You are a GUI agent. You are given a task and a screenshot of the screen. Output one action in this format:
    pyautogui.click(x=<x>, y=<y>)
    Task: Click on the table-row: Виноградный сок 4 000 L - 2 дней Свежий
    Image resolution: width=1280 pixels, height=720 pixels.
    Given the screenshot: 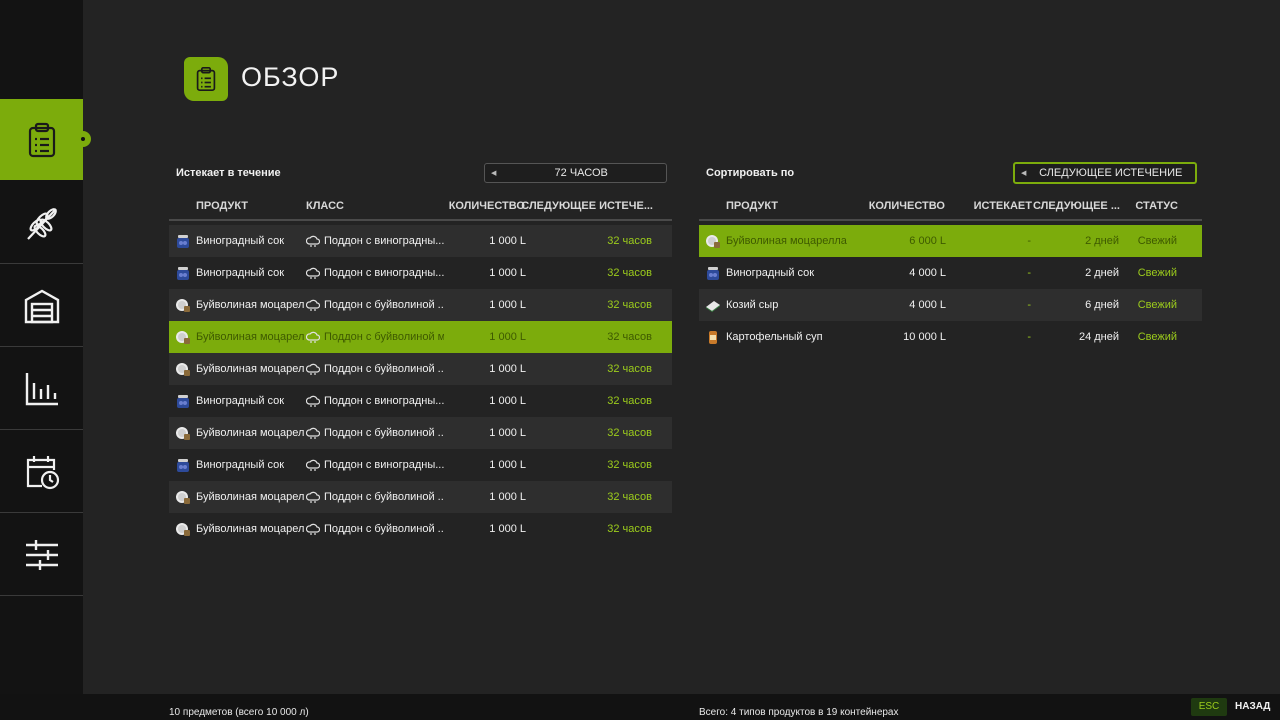 What is the action you would take?
    pyautogui.click(x=950, y=273)
    